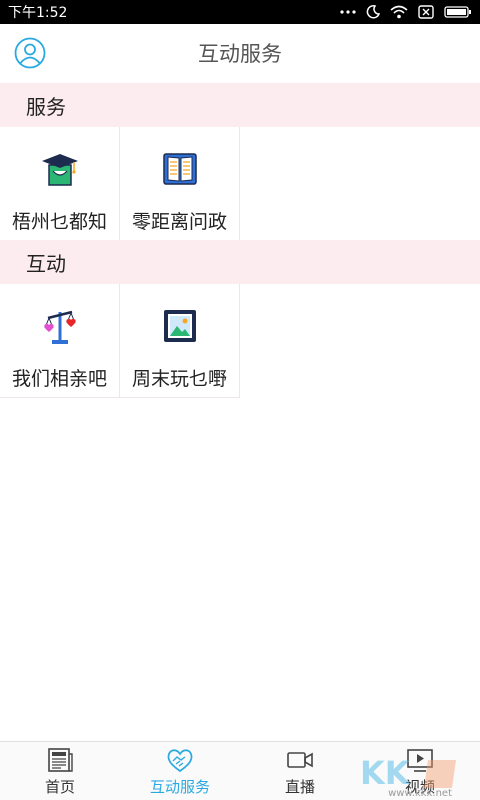 This screenshot has width=480, height=800. I want to click on graduation-cap-icon, so click(59, 170).